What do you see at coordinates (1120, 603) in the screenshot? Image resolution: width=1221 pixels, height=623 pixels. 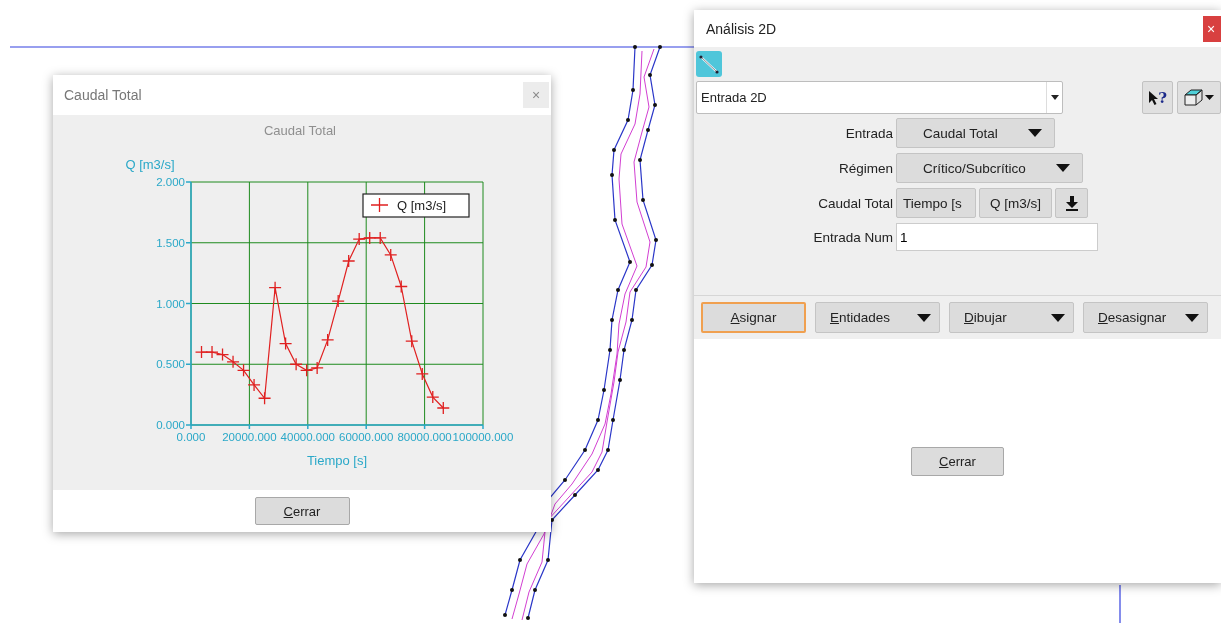 I see `boundary-line` at bounding box center [1120, 603].